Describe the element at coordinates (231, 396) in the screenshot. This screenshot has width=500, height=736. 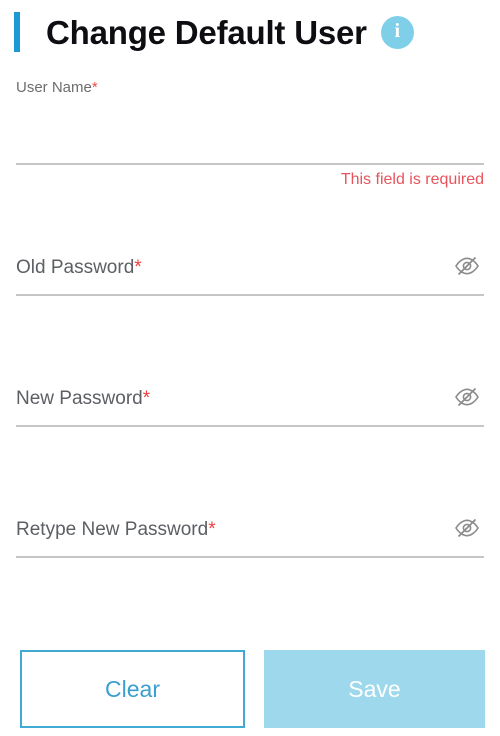
I see `new-password-input` at that location.